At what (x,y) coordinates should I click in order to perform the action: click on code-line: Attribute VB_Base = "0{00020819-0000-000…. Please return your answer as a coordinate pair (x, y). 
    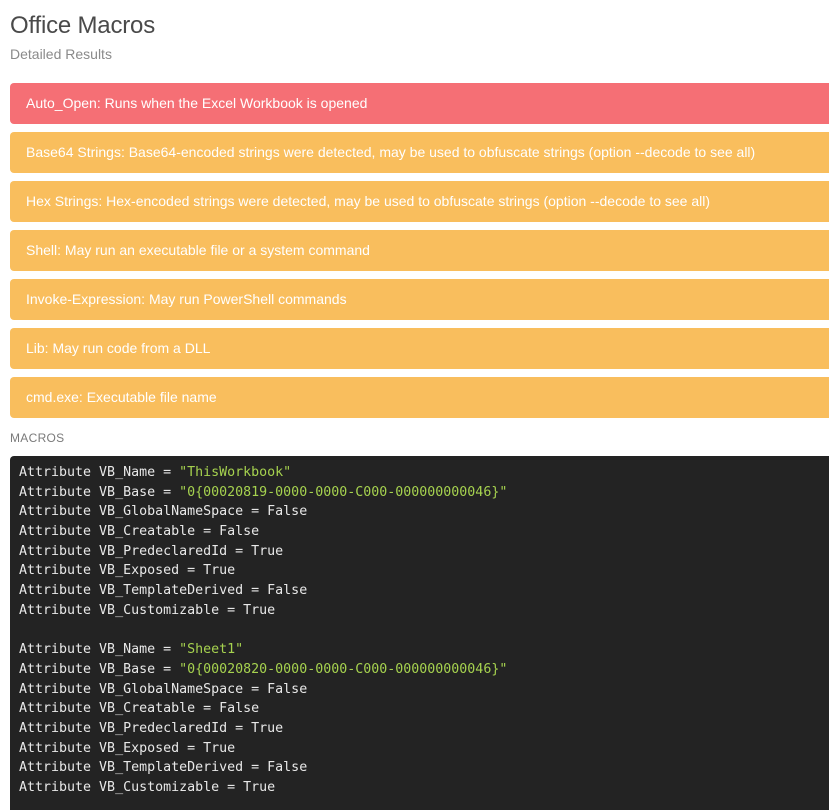
    Looking at the image, I should click on (424, 493).